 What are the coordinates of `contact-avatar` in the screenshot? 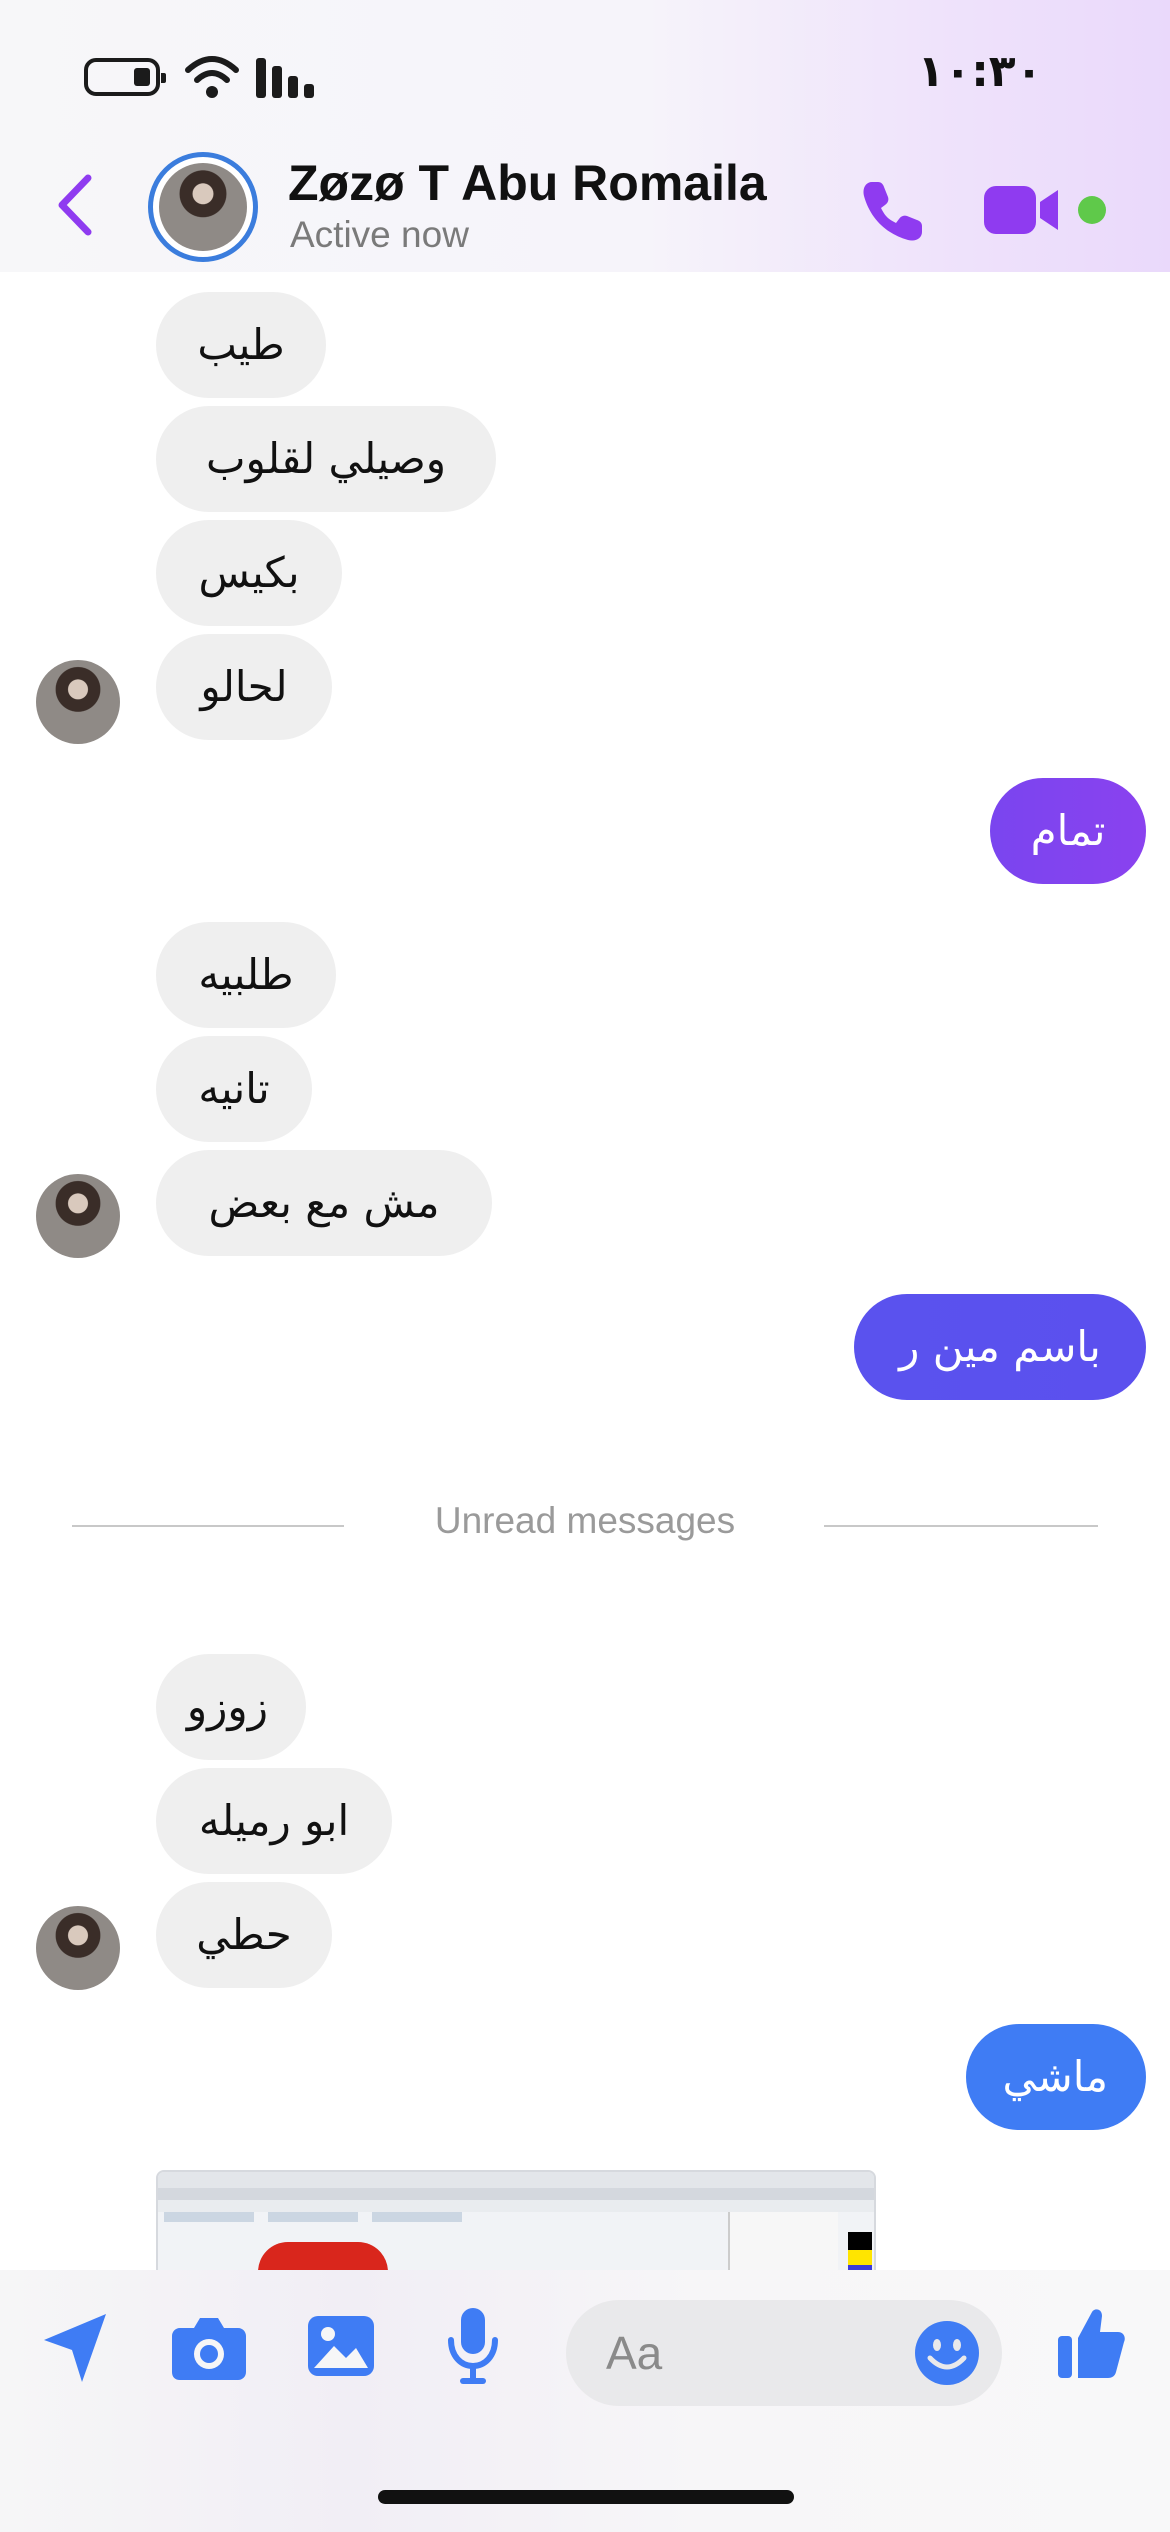 It's located at (203, 207).